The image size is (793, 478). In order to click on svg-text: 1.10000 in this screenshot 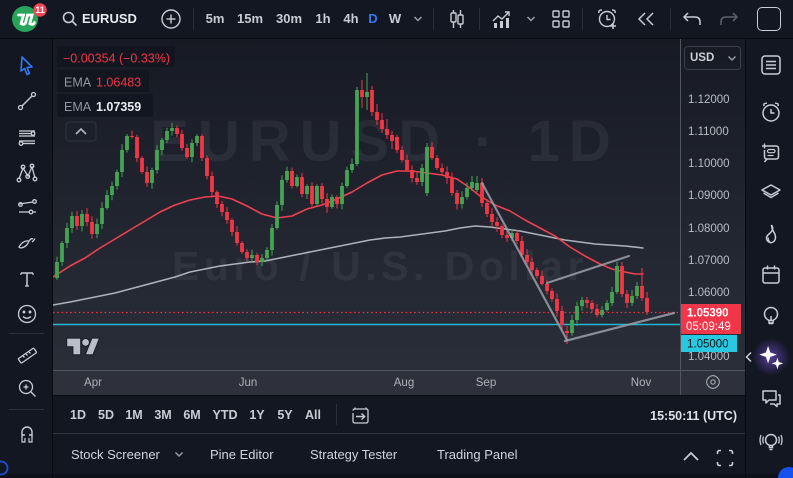, I will do `click(709, 164)`.